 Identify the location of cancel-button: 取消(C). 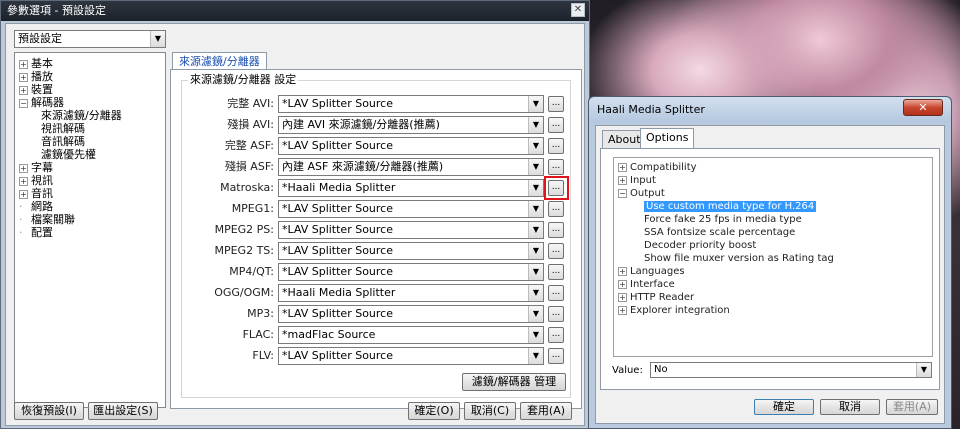
(490, 411).